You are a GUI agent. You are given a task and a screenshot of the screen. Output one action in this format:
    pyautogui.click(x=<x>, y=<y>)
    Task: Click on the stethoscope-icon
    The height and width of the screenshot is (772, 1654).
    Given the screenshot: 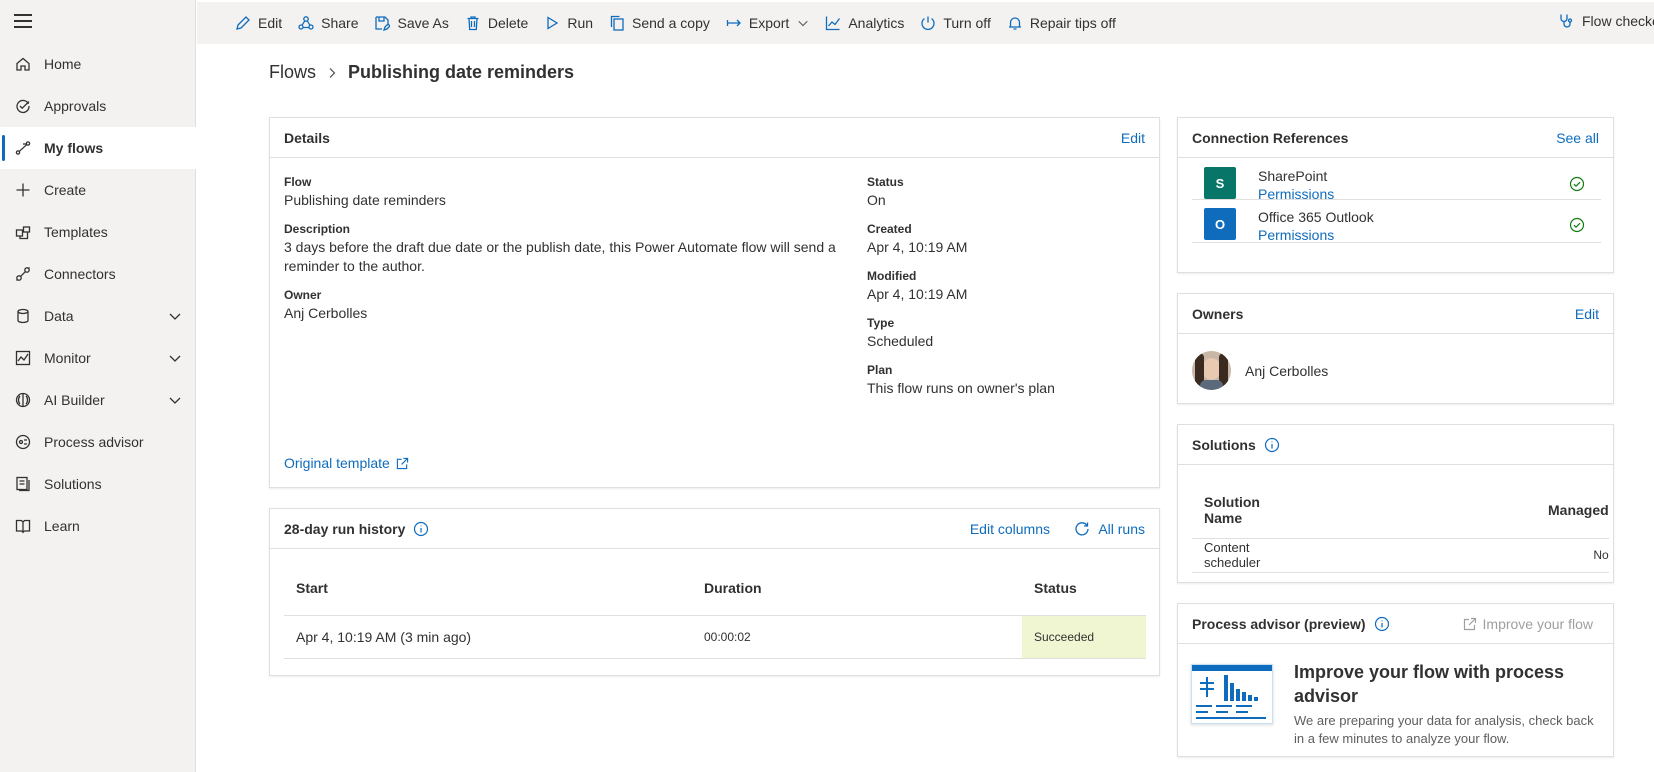 What is the action you would take?
    pyautogui.click(x=1566, y=21)
    